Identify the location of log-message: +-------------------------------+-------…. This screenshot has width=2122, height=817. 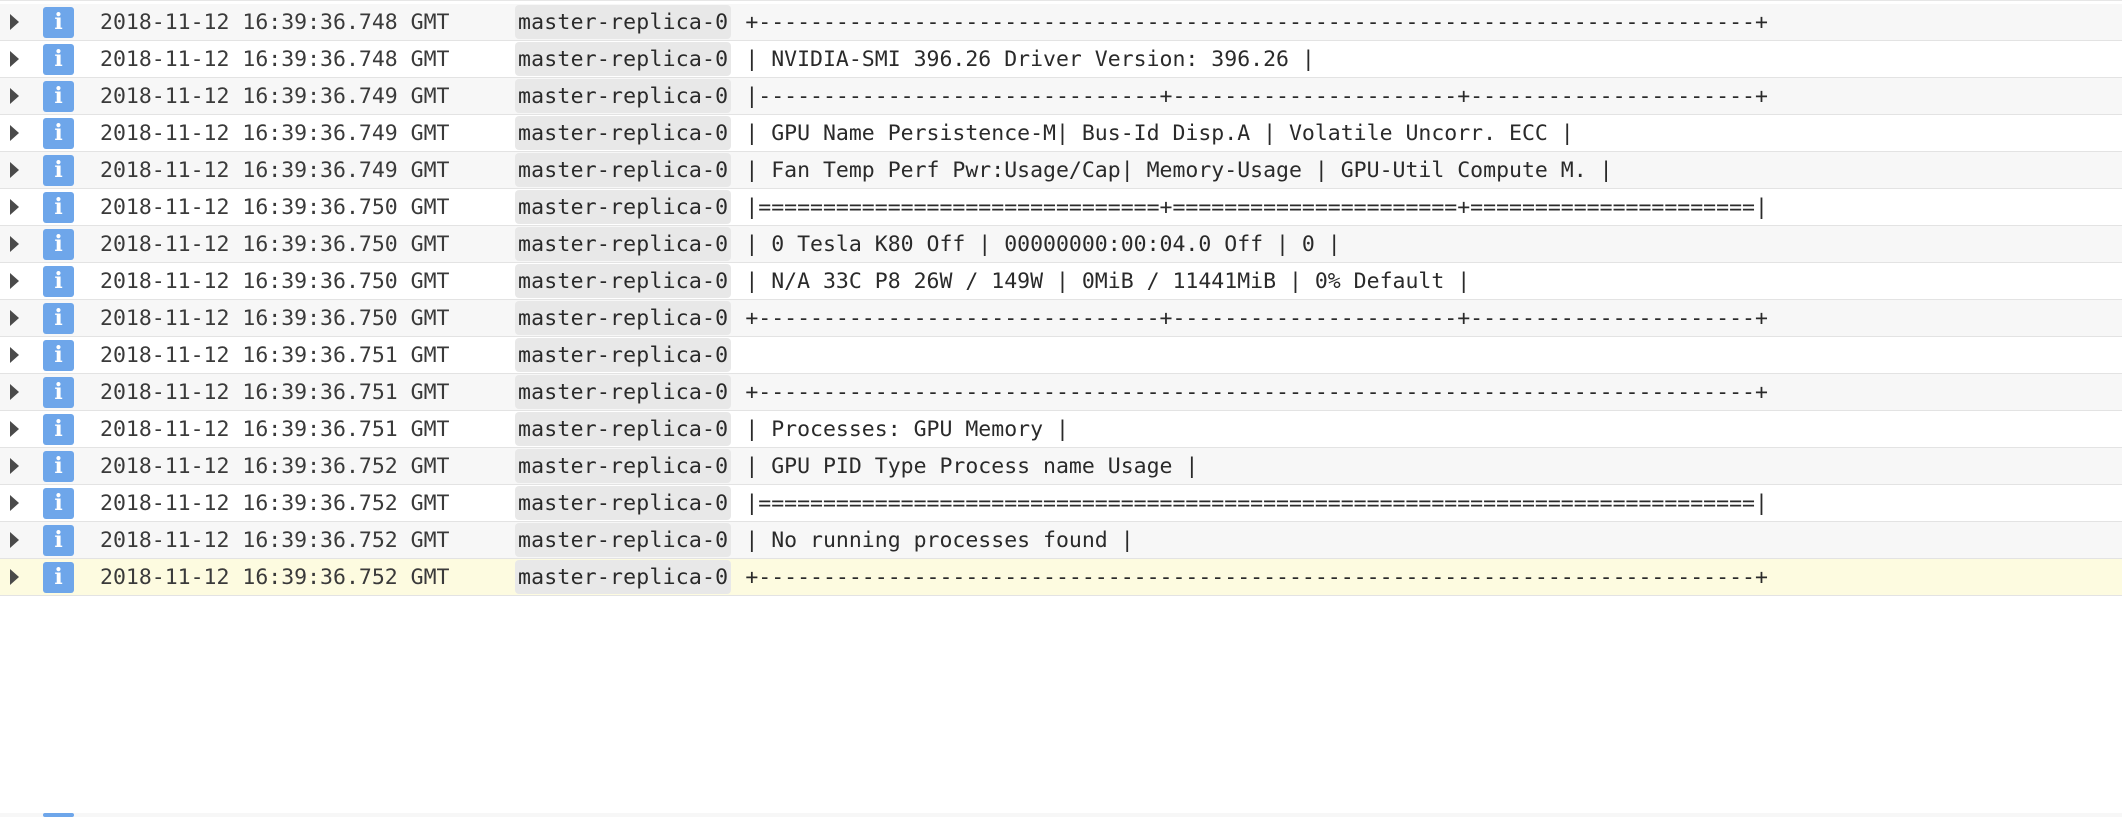
(1256, 318).